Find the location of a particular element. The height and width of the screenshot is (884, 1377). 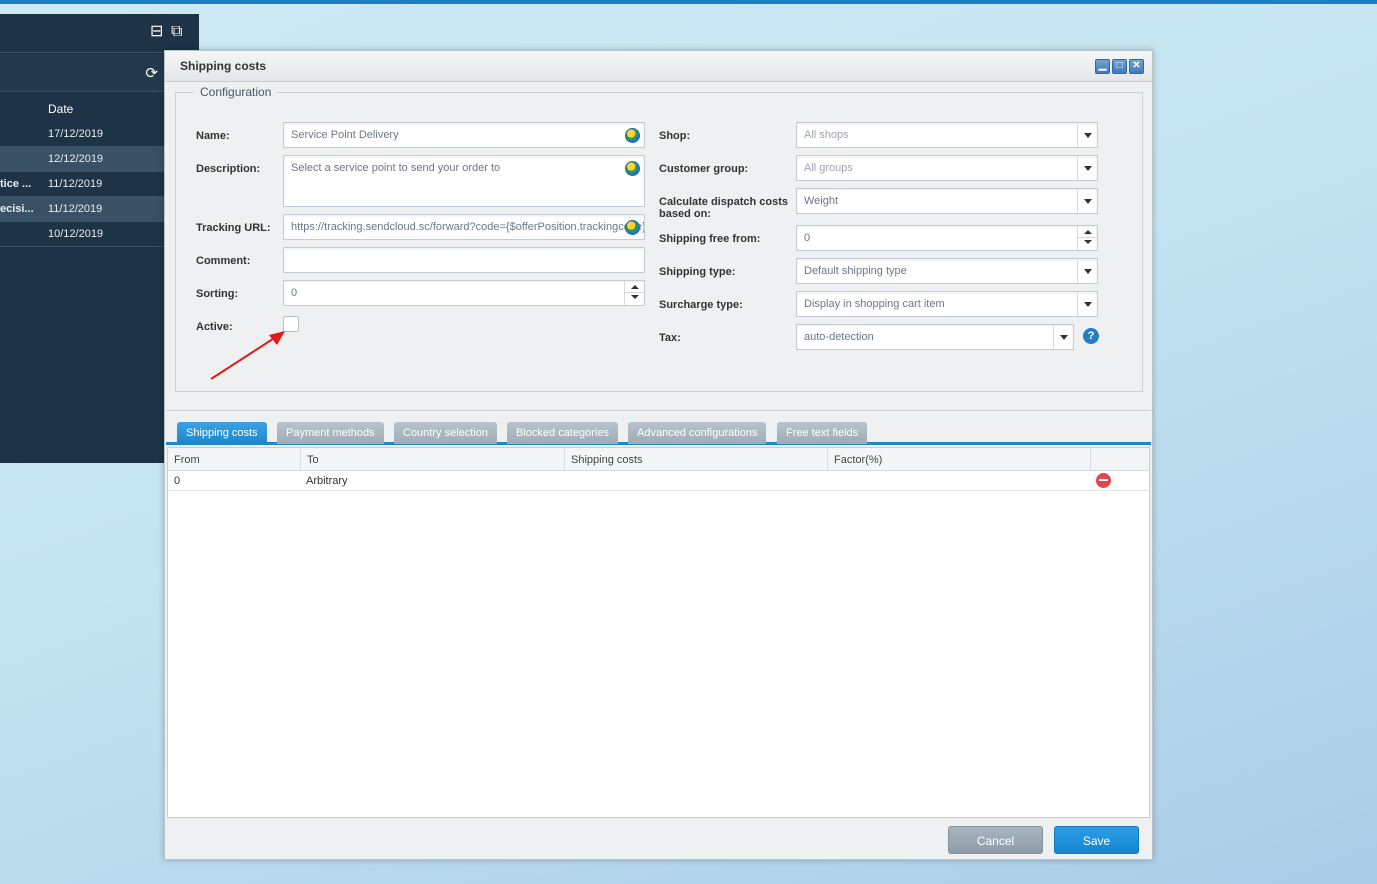

column-header-to: To is located at coordinates (433, 459).